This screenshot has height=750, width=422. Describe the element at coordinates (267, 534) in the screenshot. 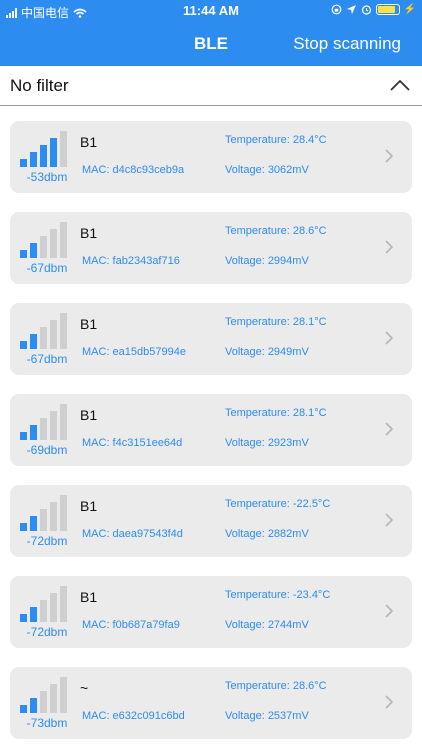

I see `device-volt: Voltage: 2882mV` at that location.